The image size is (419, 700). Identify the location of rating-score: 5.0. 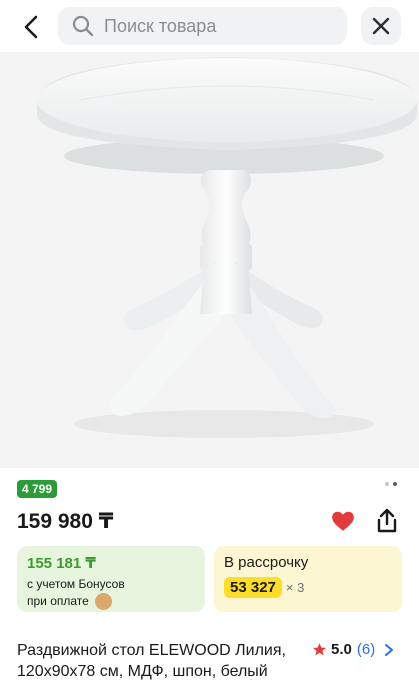
(341, 649).